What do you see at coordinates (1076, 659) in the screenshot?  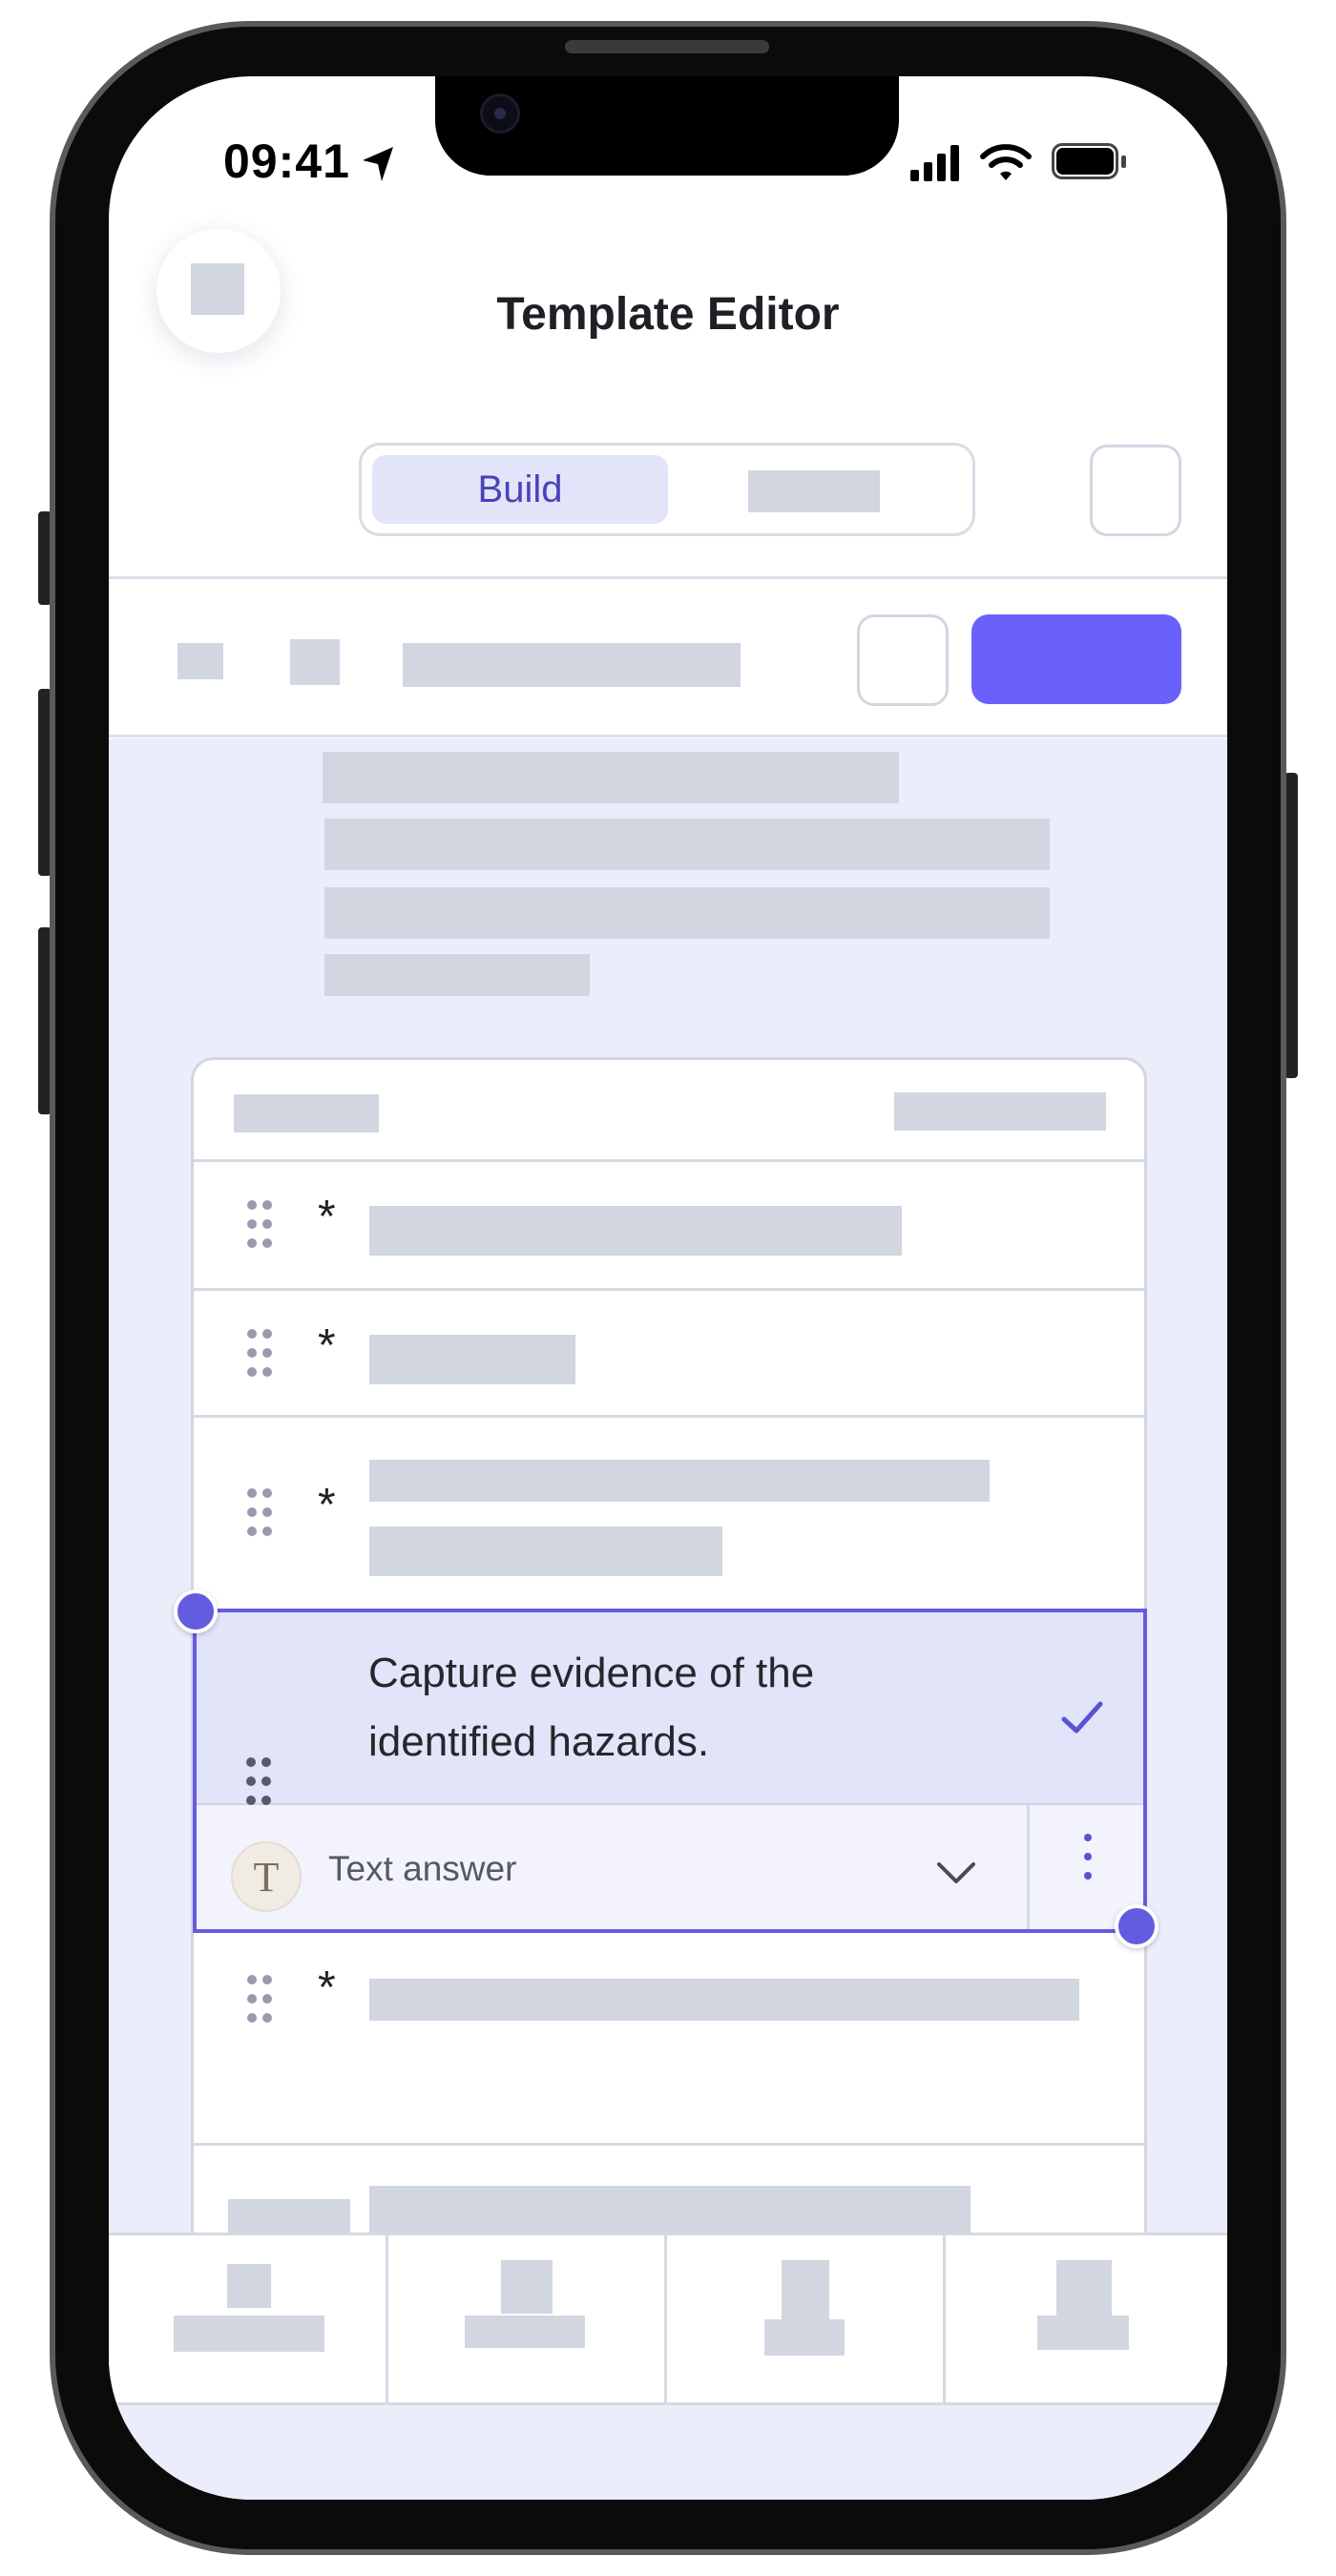 I see `primary-action-button` at bounding box center [1076, 659].